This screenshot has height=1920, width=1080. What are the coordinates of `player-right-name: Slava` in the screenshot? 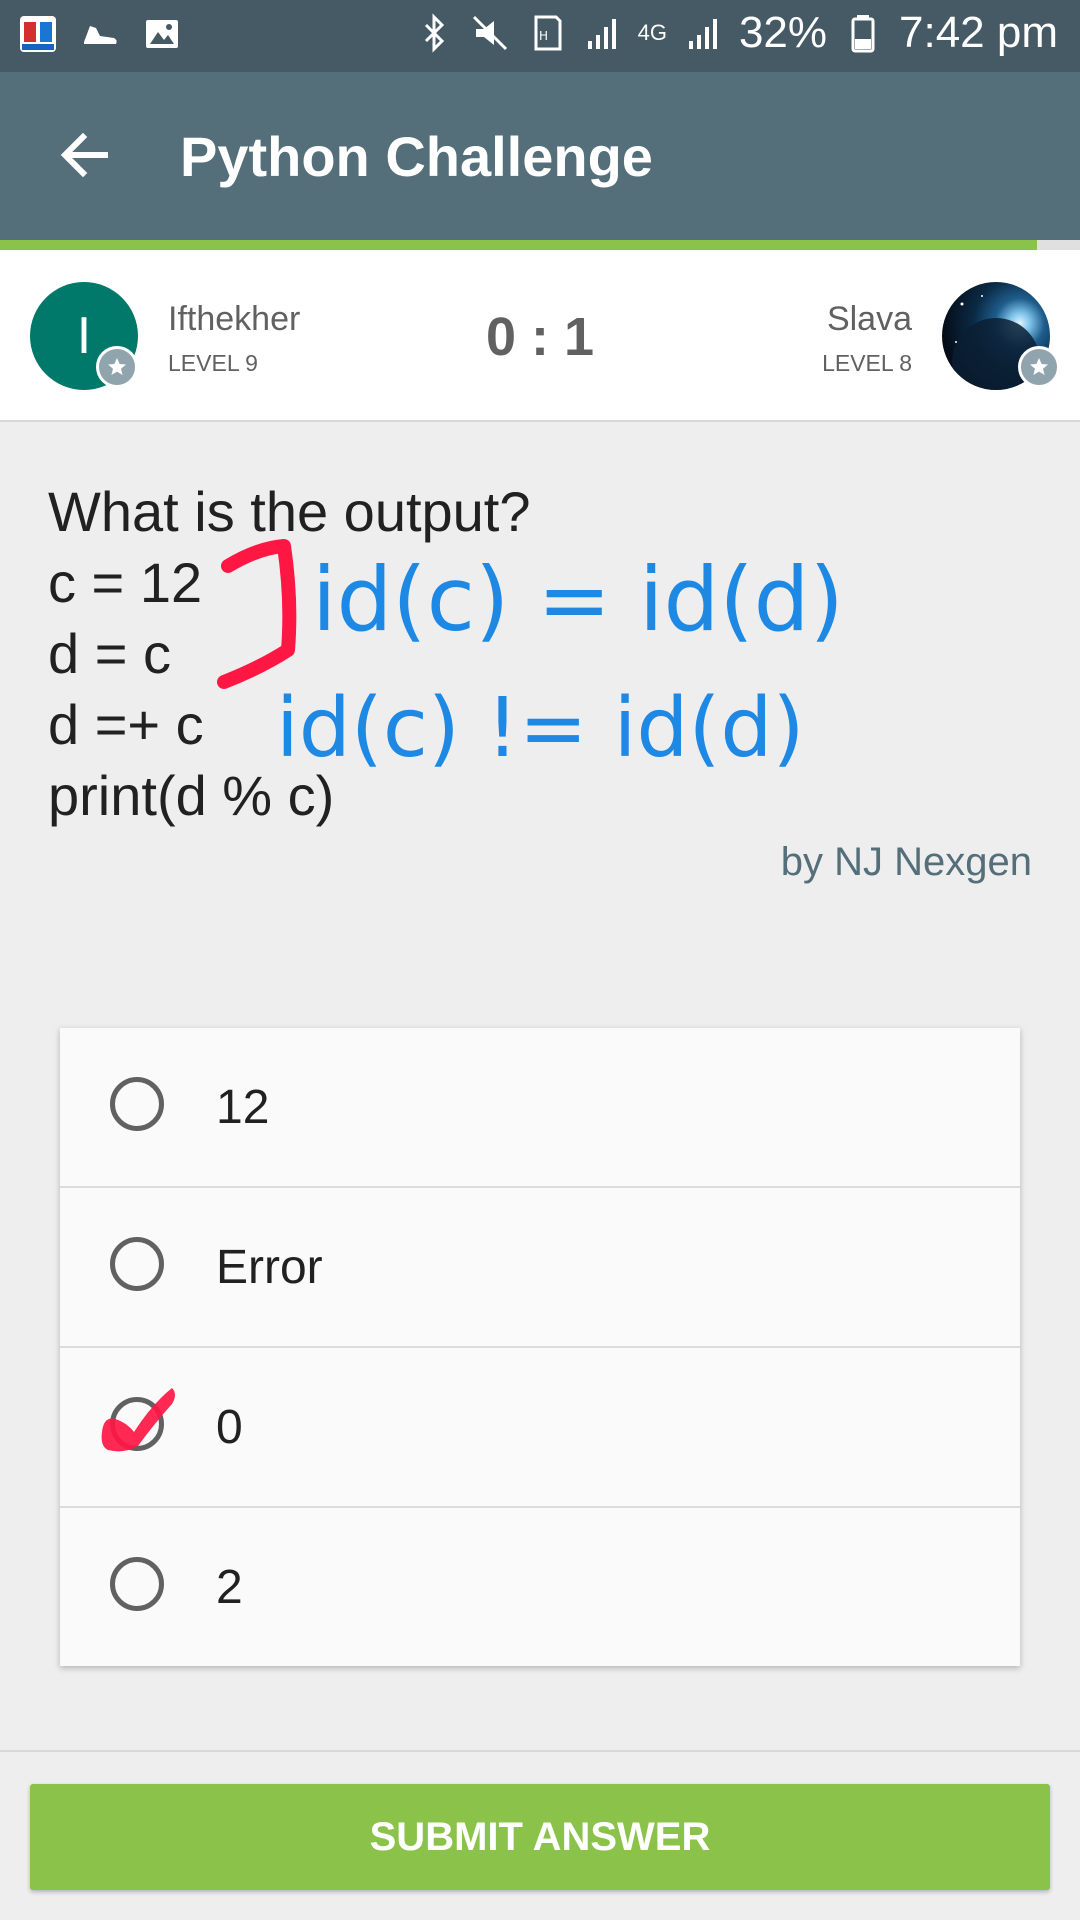 It's located at (869, 319).